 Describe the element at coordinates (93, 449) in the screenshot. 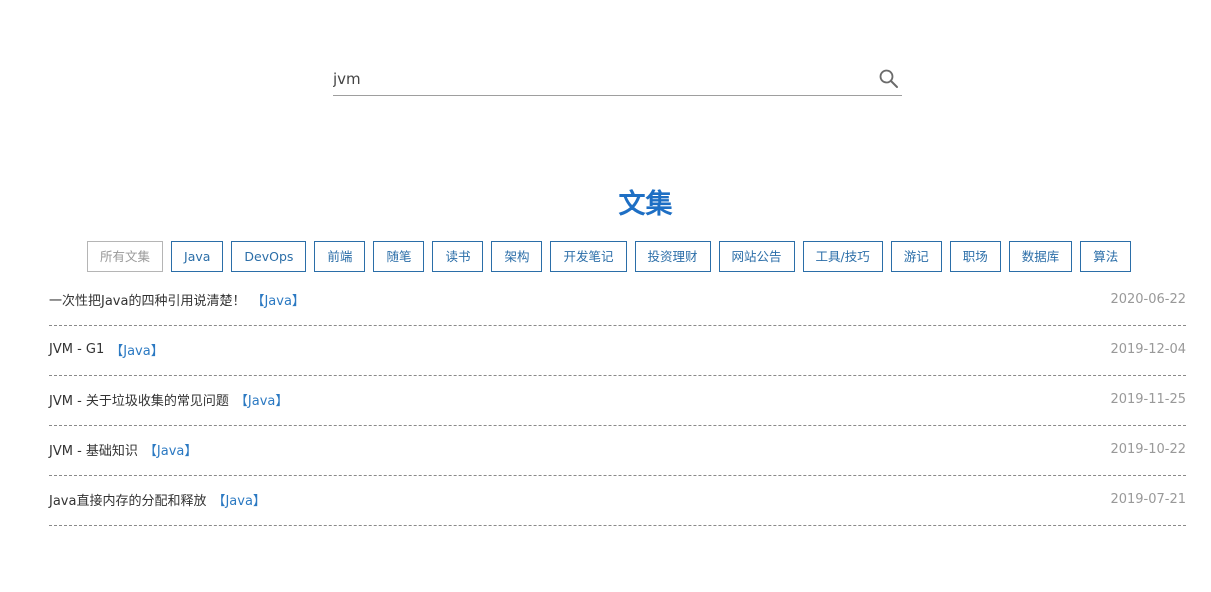

I see `article-title-link: JVM - 基础知识` at that location.